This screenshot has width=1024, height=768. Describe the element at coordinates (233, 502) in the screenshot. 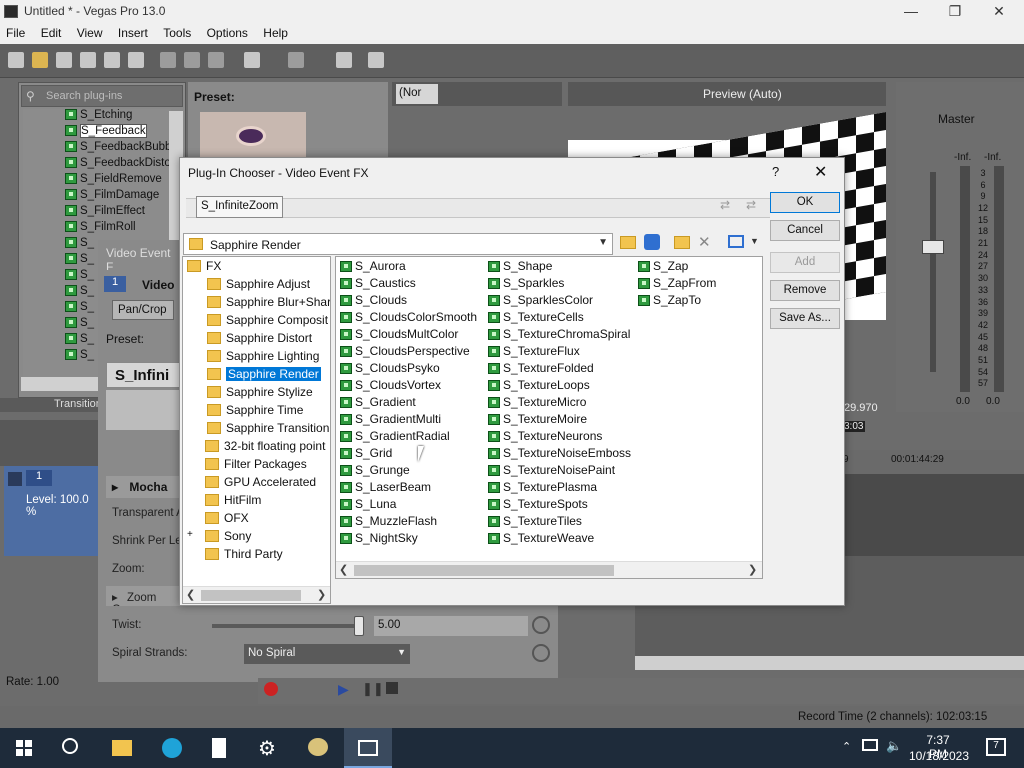

I see `tree-item: HitFilm` at that location.